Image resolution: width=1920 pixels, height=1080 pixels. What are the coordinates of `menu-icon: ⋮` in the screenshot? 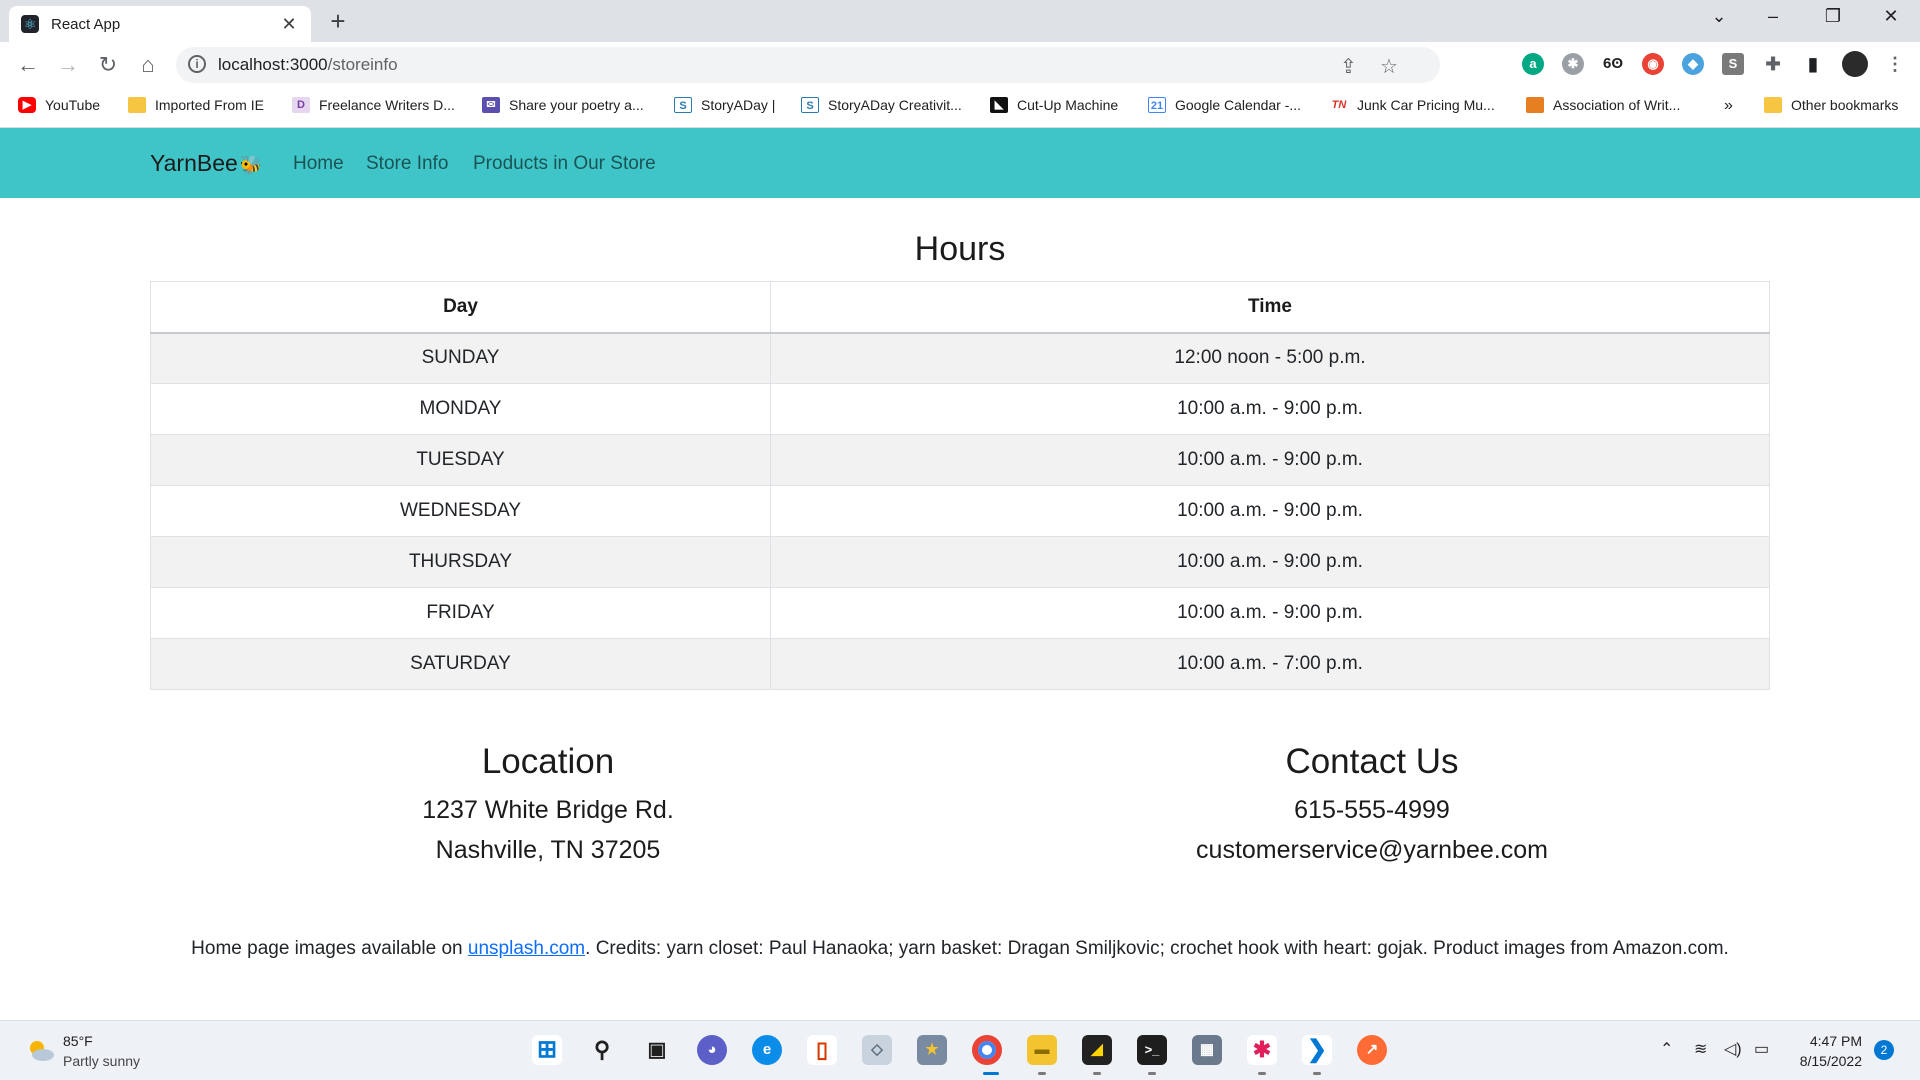 It's located at (1895, 64).